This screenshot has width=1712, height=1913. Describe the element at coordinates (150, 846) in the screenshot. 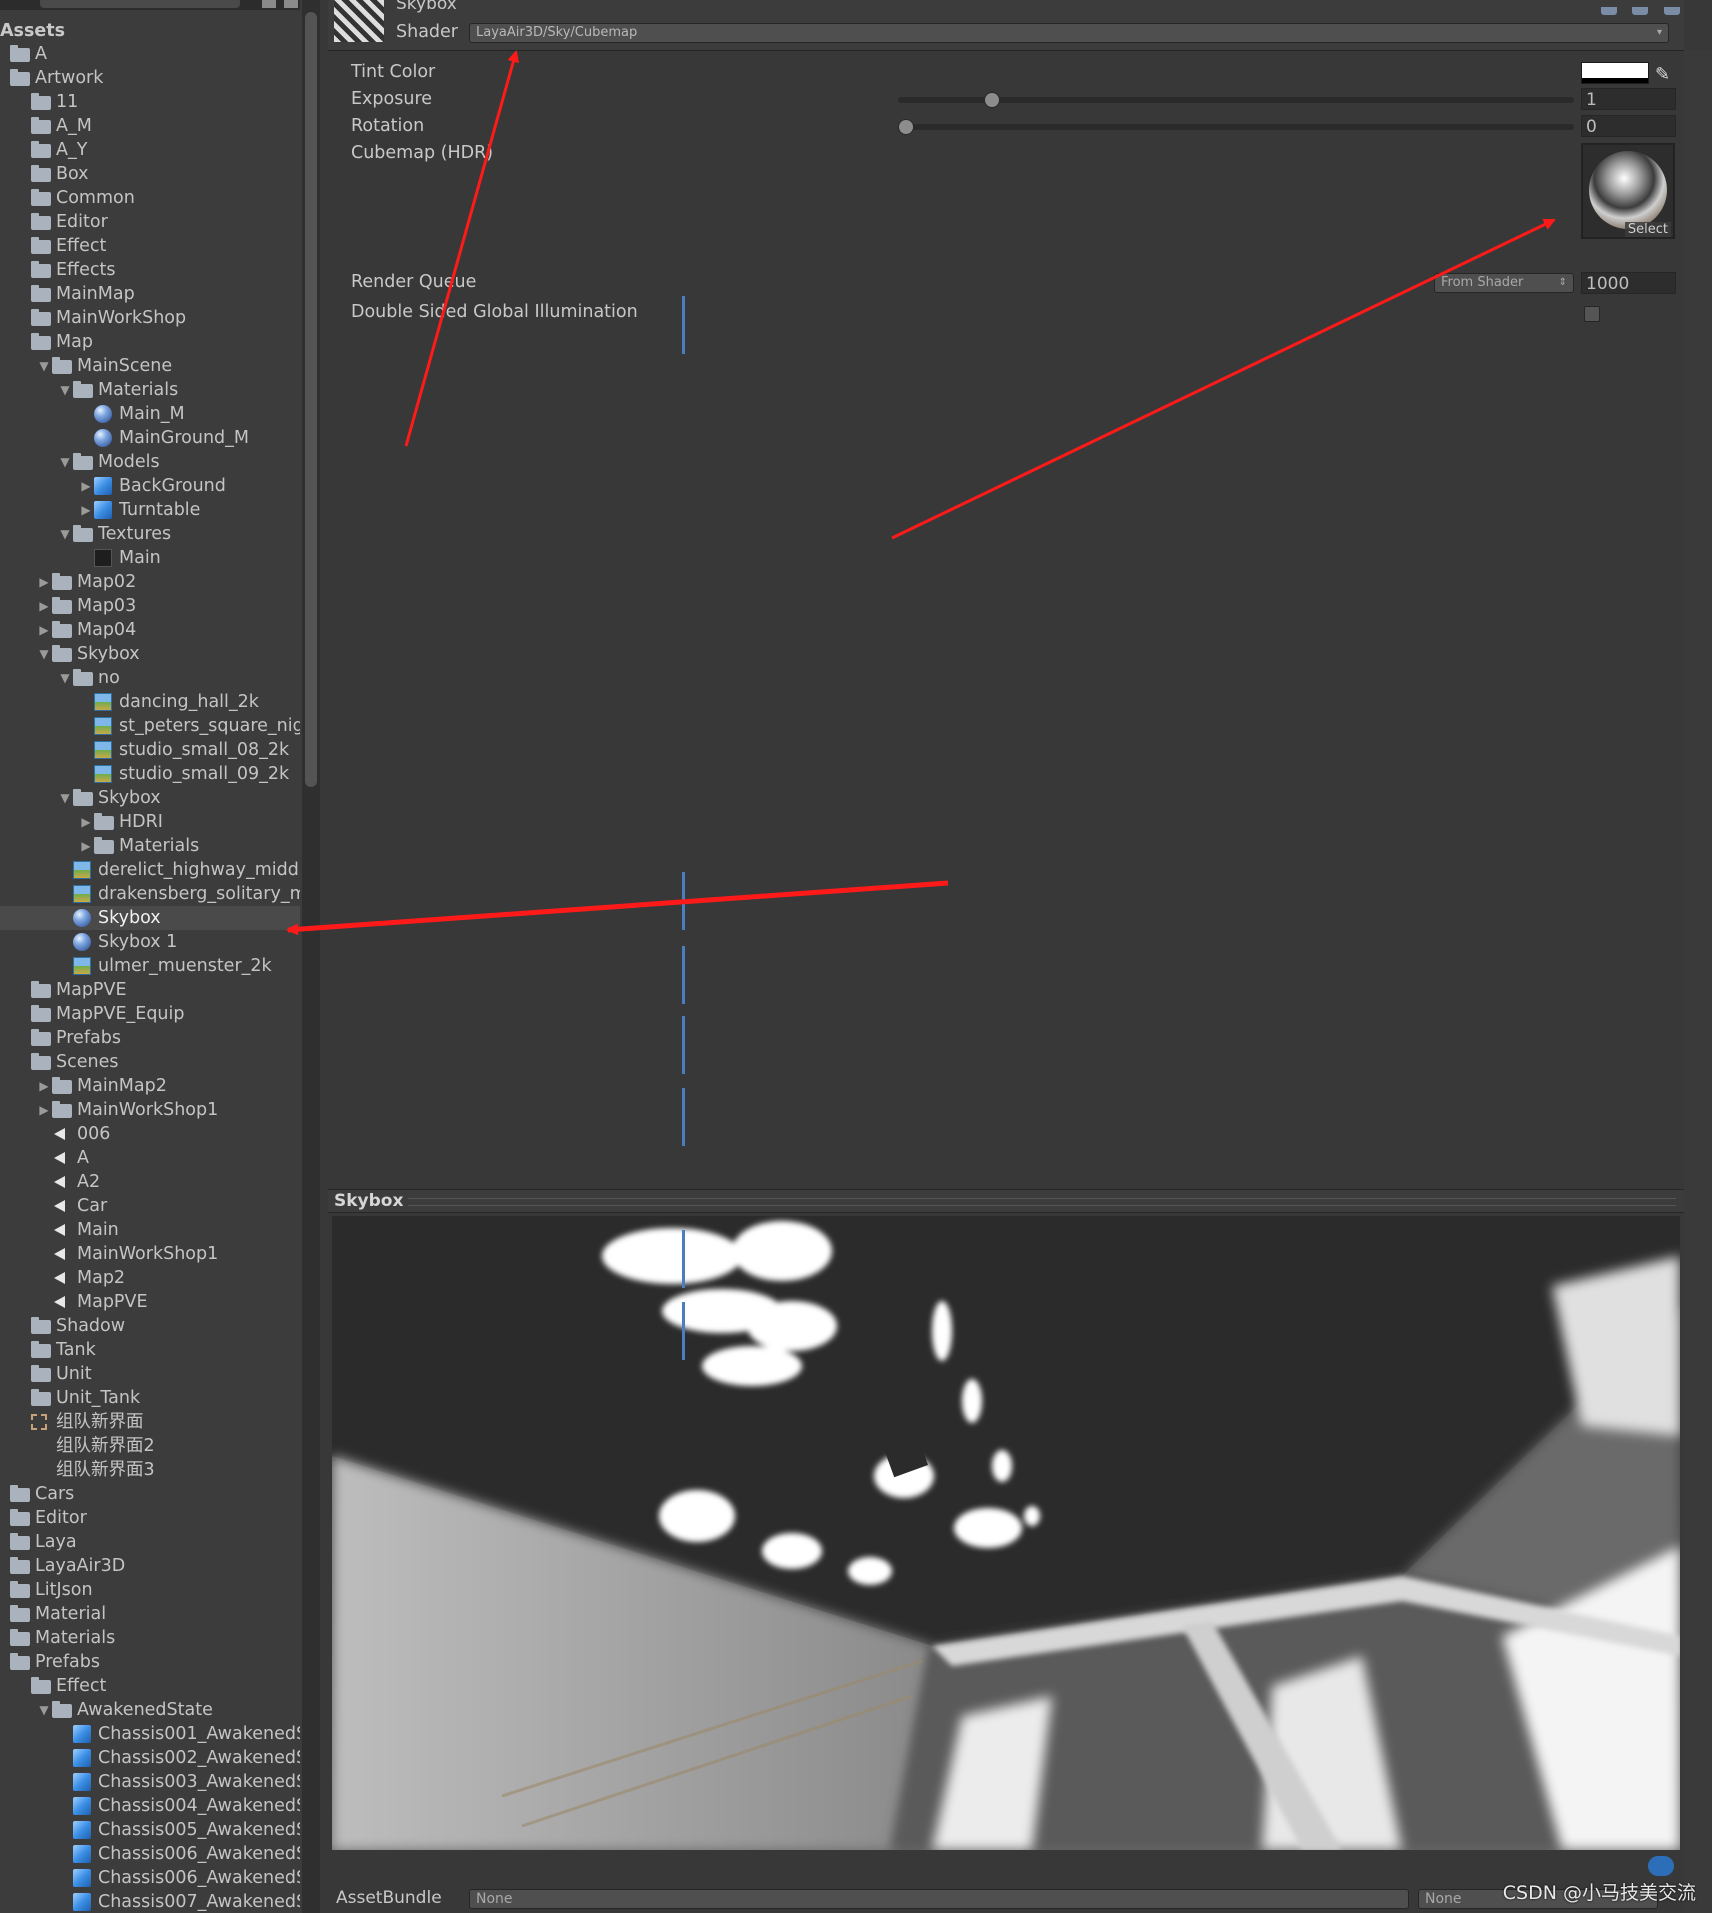

I see `tree-item: ▶ Materials` at that location.